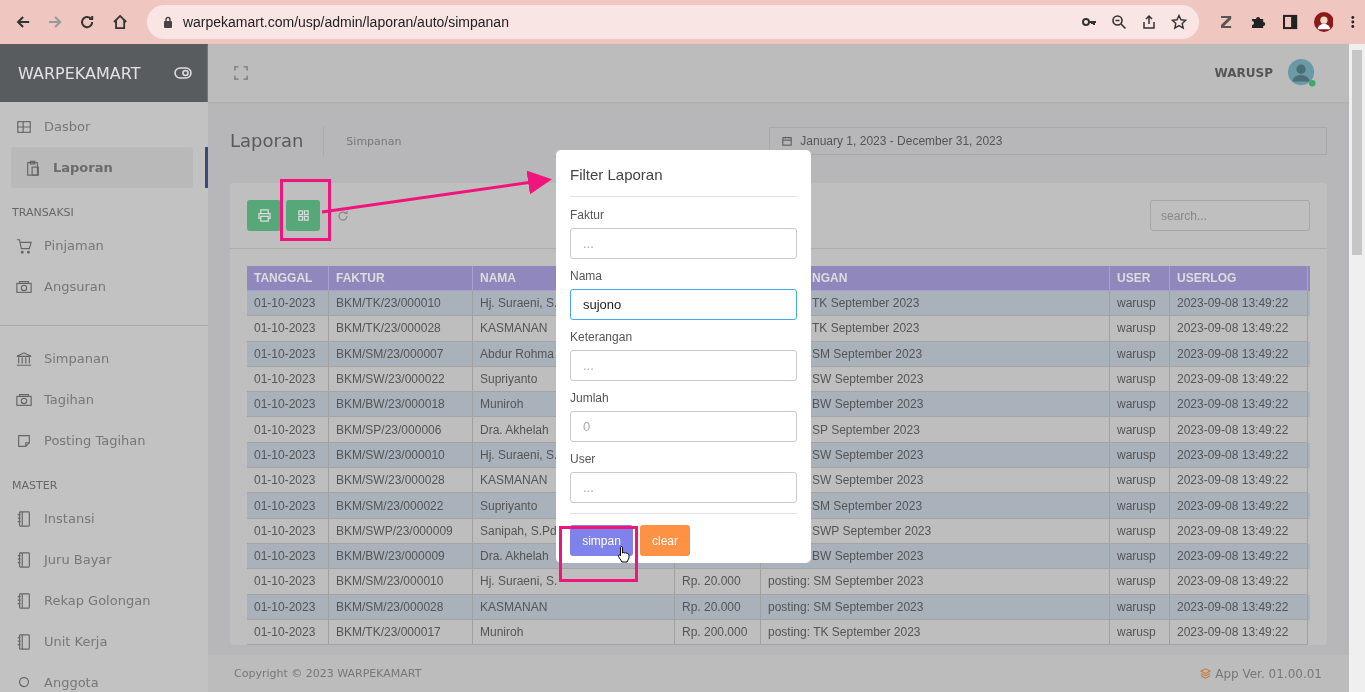 The image size is (1365, 692). I want to click on star-icon, so click(1178, 22).